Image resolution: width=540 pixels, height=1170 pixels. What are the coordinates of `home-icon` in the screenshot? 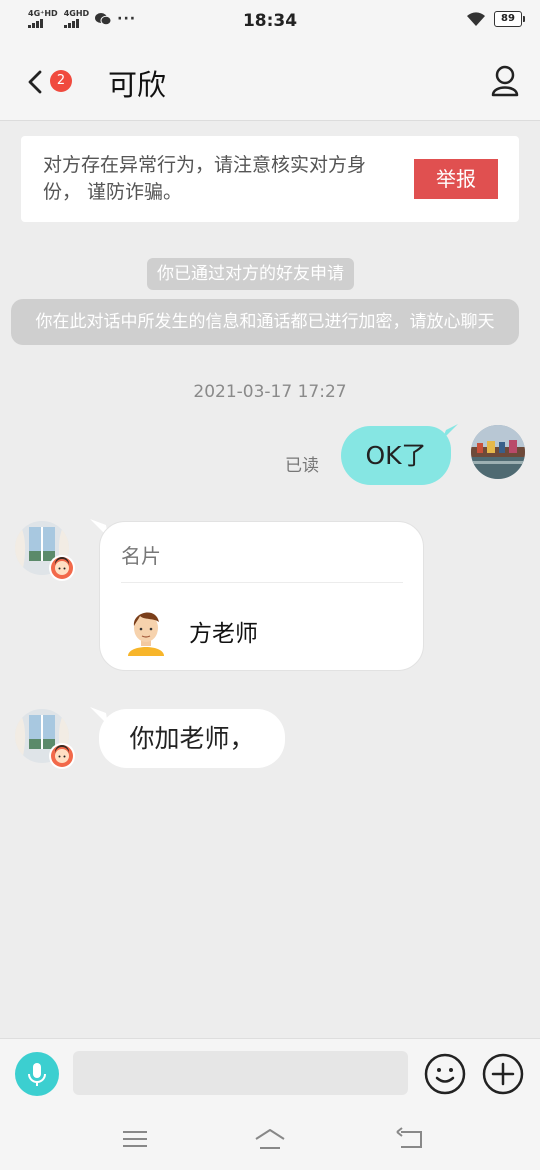 It's located at (270, 1139).